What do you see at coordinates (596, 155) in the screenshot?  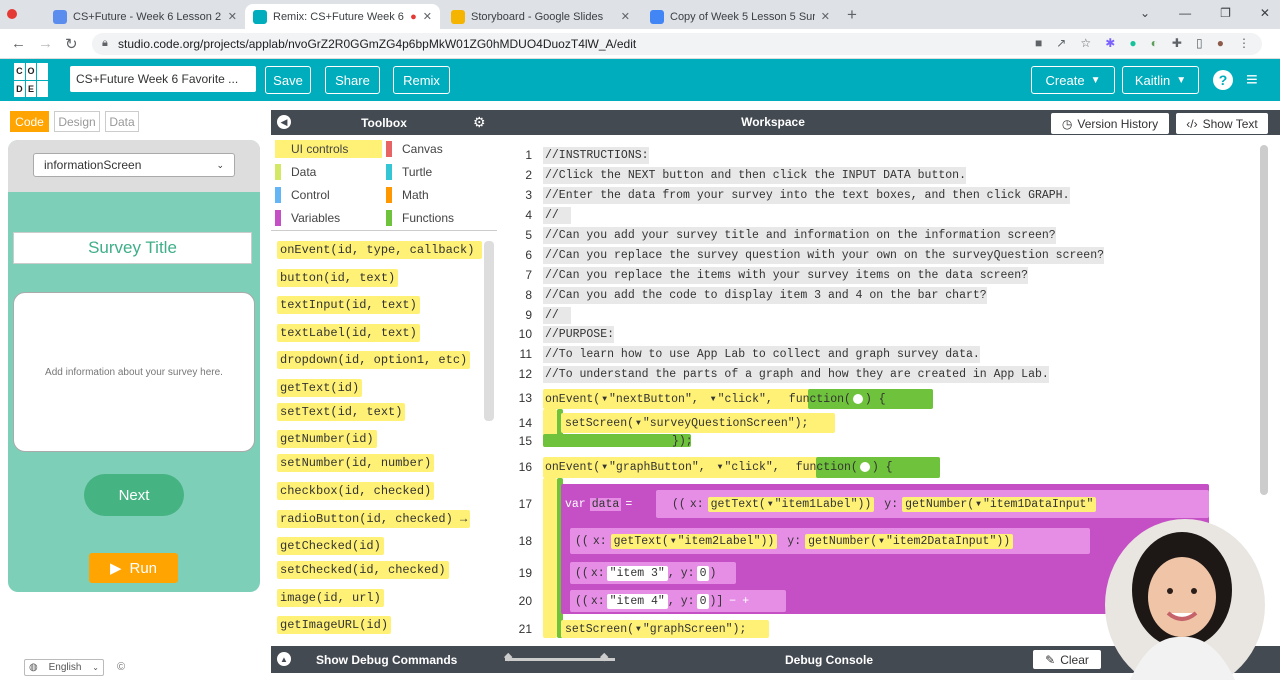 I see `comment-block: //INSTRUCTIONS:` at bounding box center [596, 155].